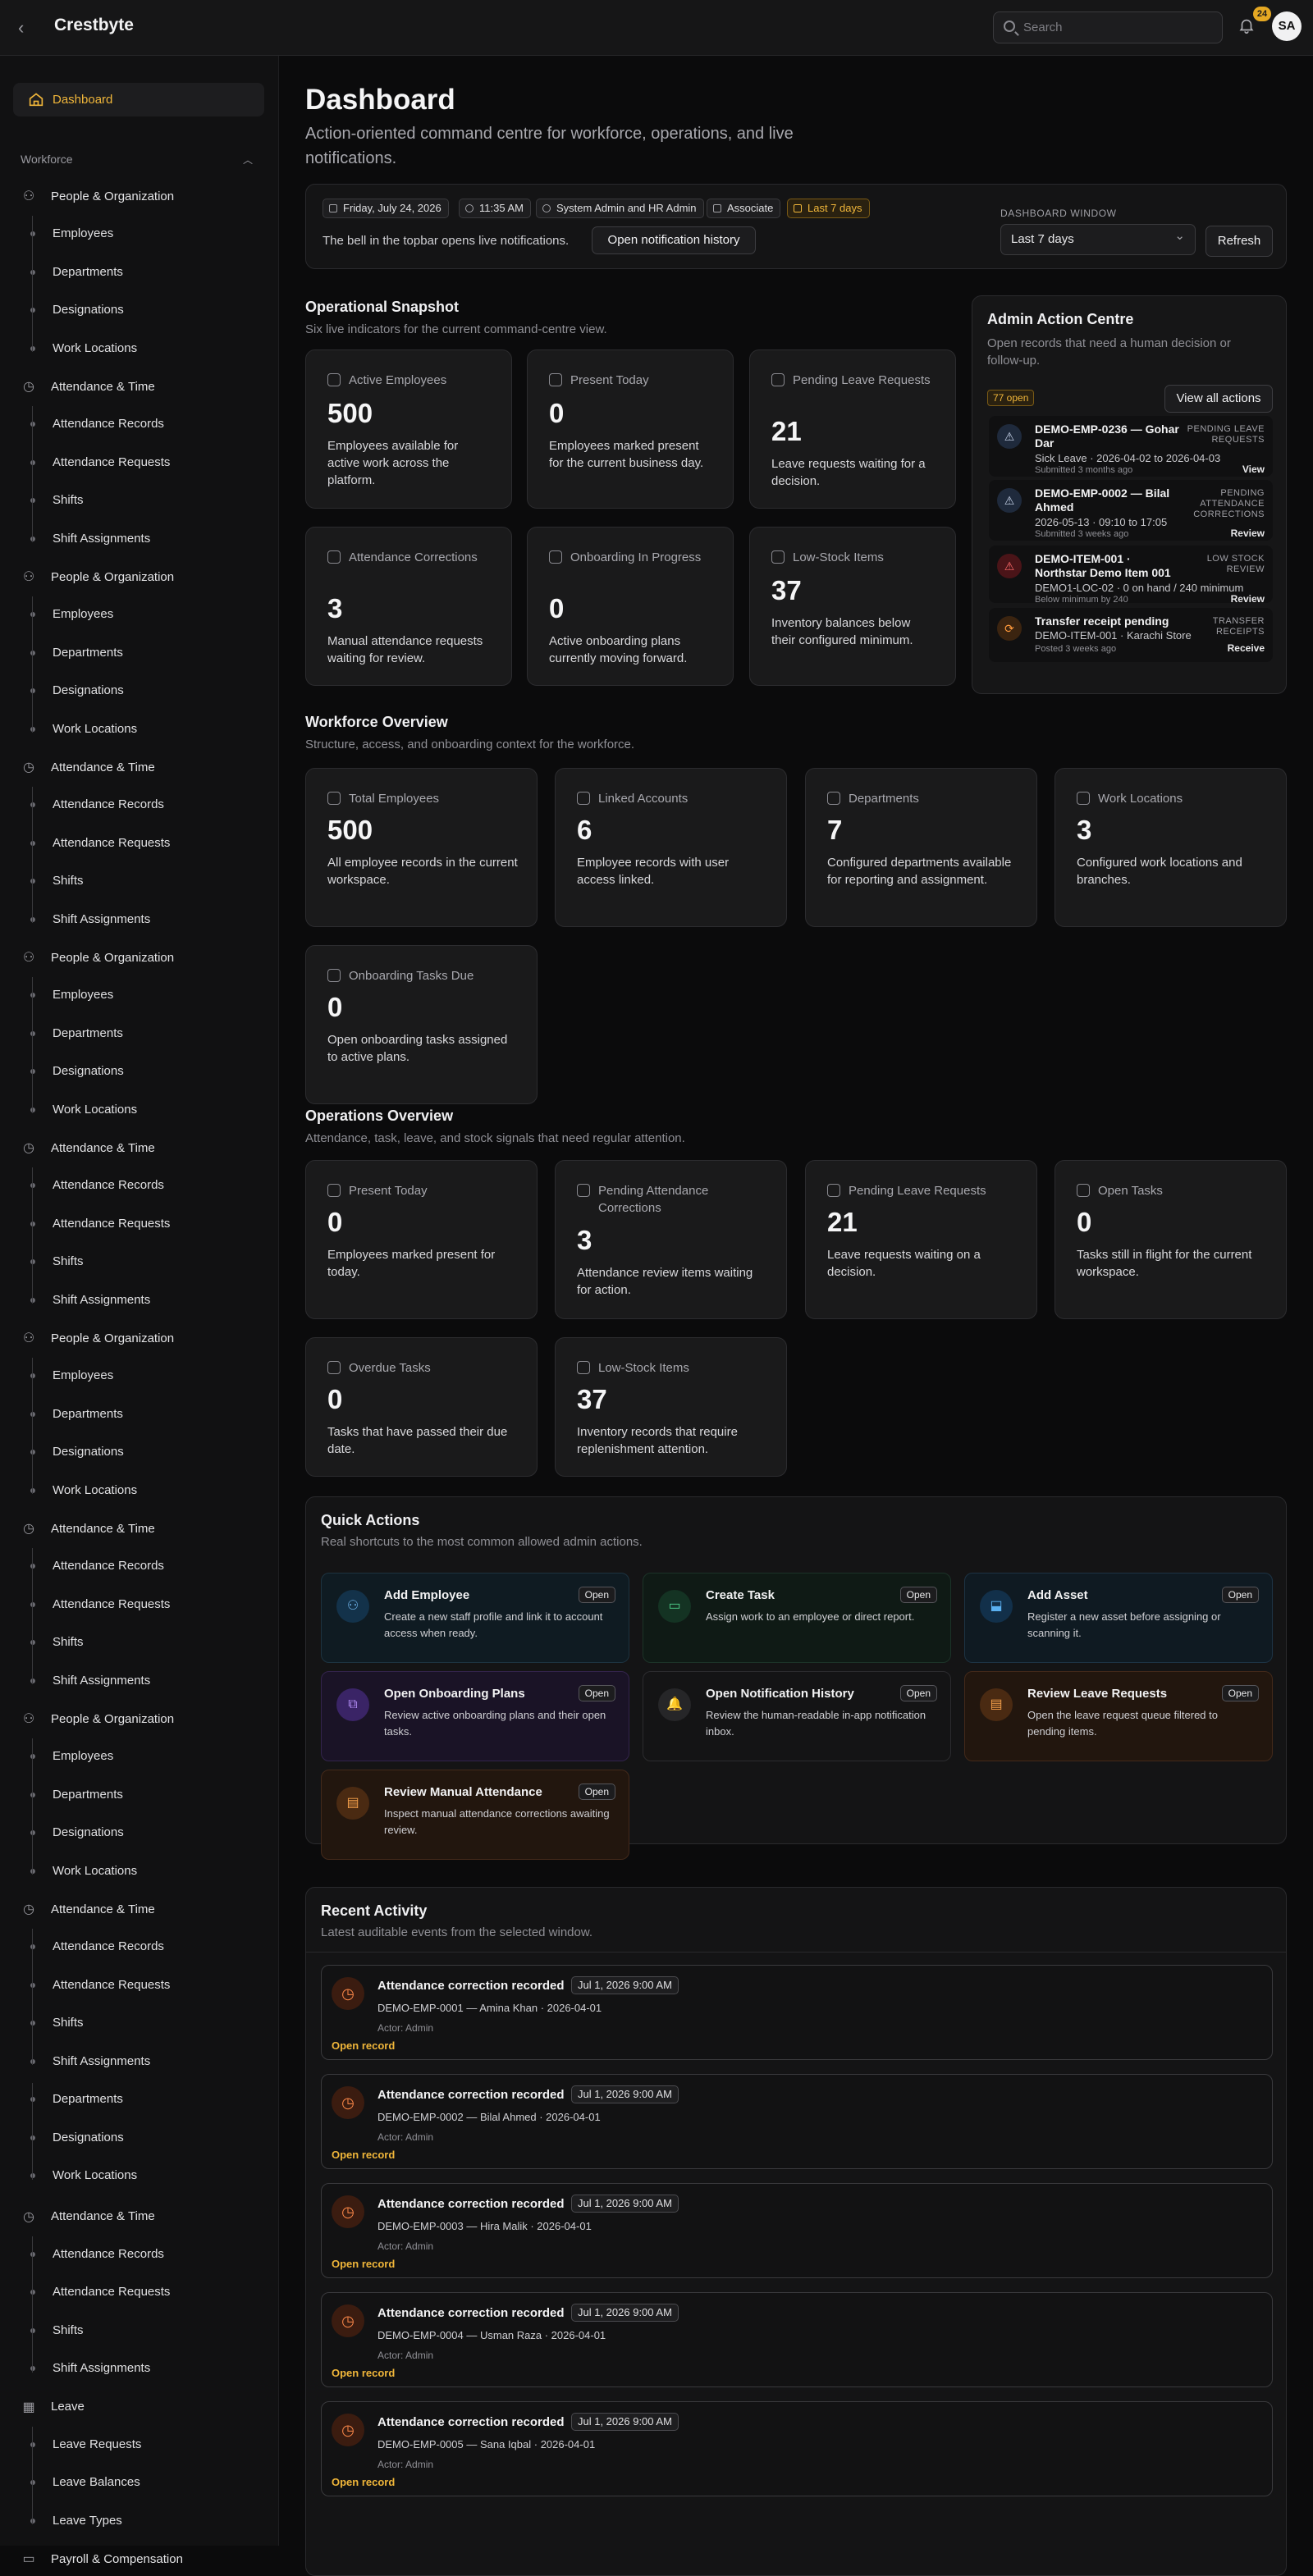 Image resolution: width=1313 pixels, height=2576 pixels. What do you see at coordinates (138, 100) in the screenshot?
I see `sidebar-item-dashboard: Dashboard` at bounding box center [138, 100].